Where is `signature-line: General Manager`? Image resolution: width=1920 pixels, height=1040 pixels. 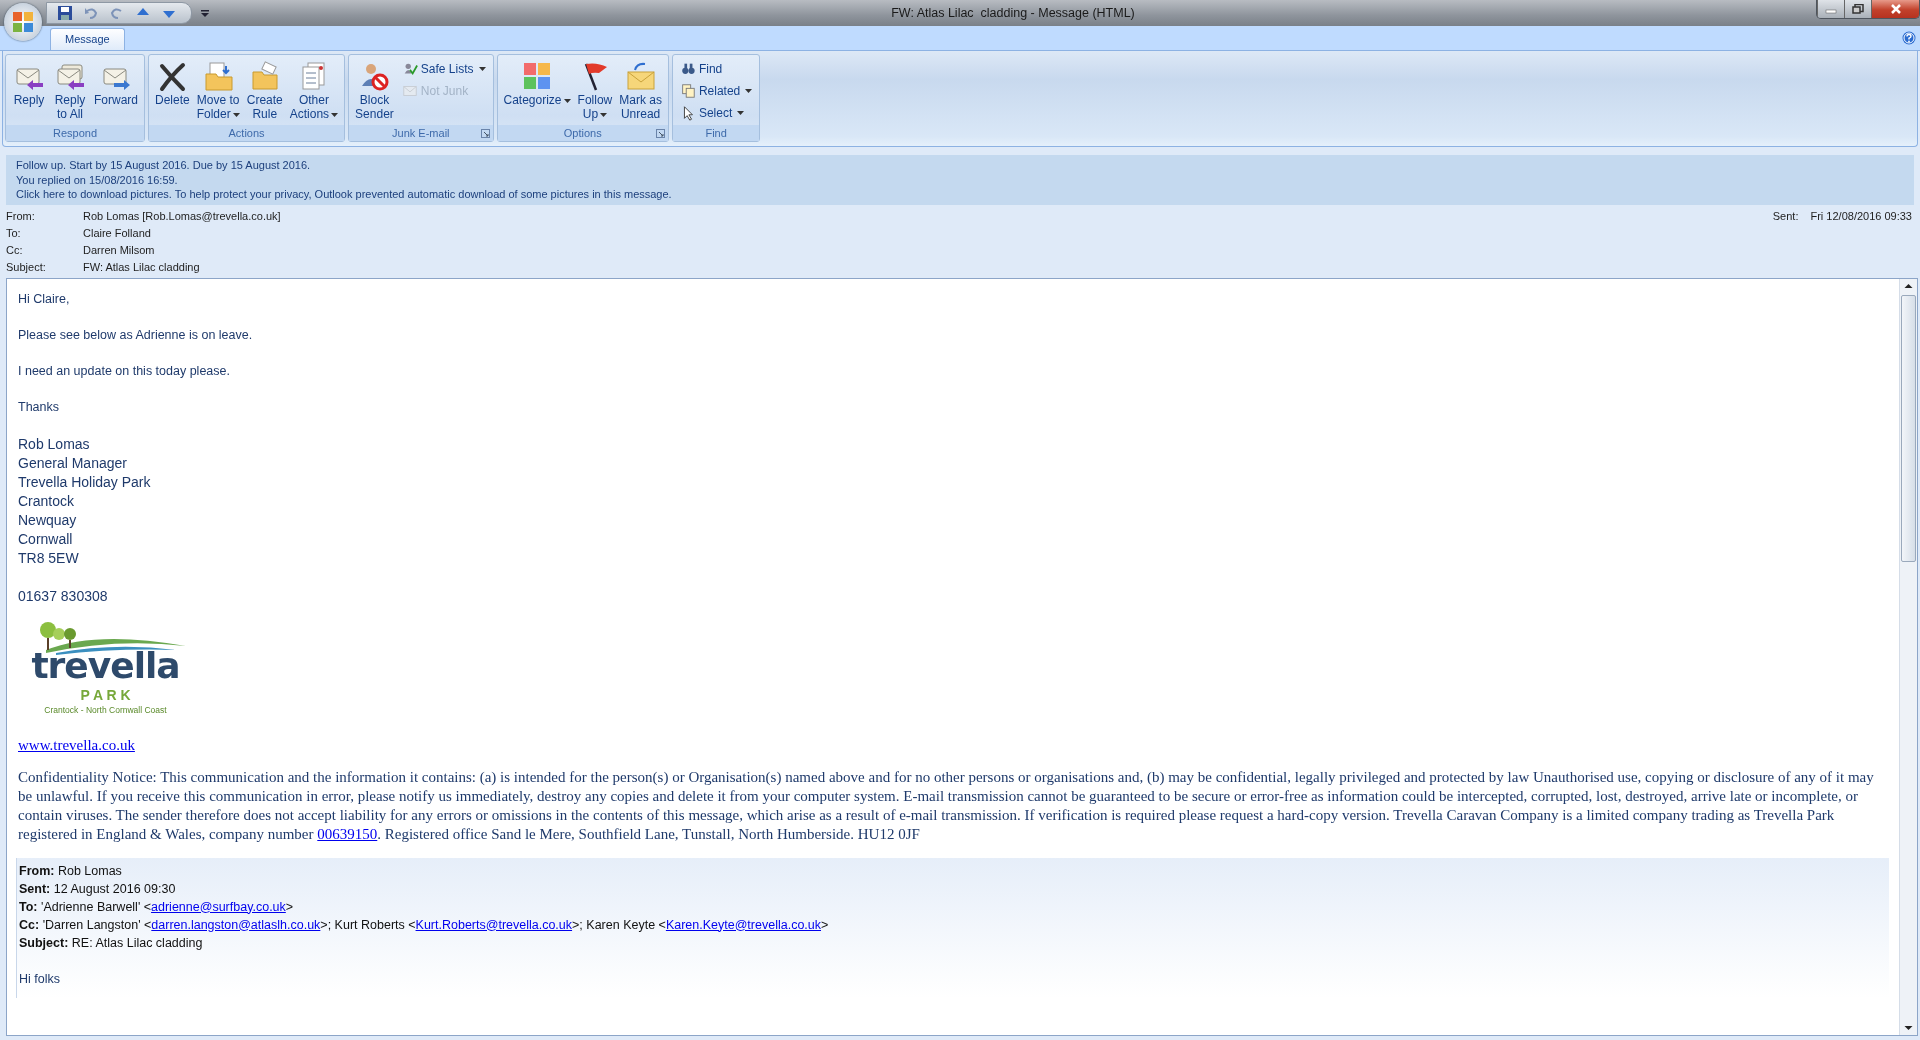 signature-line: General Manager is located at coordinates (73, 463).